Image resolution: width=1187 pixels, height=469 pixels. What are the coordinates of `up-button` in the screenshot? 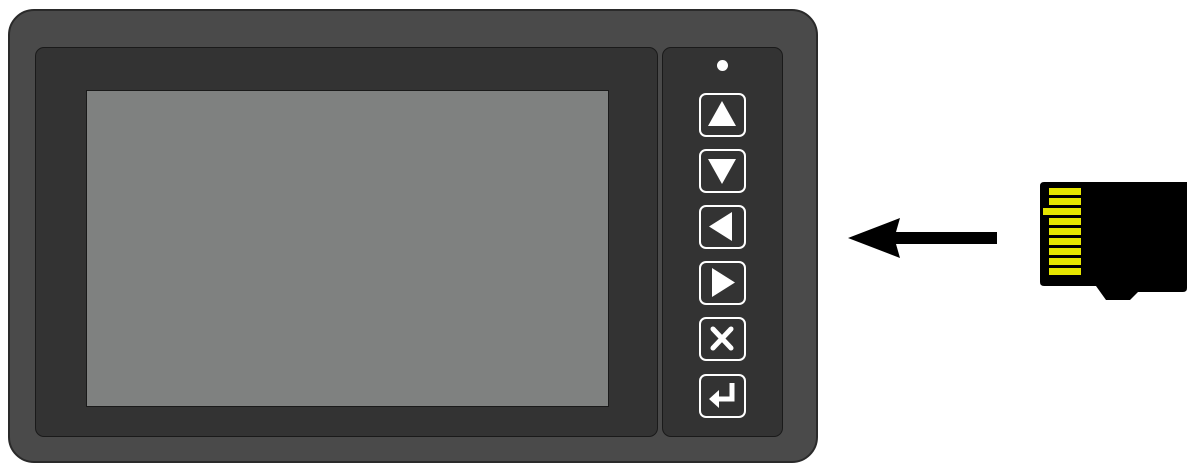 It's located at (722, 115).